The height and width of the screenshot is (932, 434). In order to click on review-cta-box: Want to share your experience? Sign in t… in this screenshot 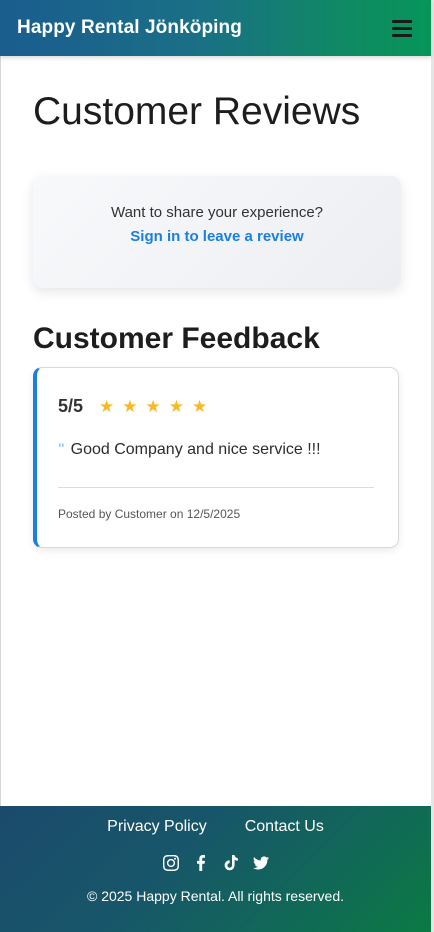, I will do `click(217, 232)`.